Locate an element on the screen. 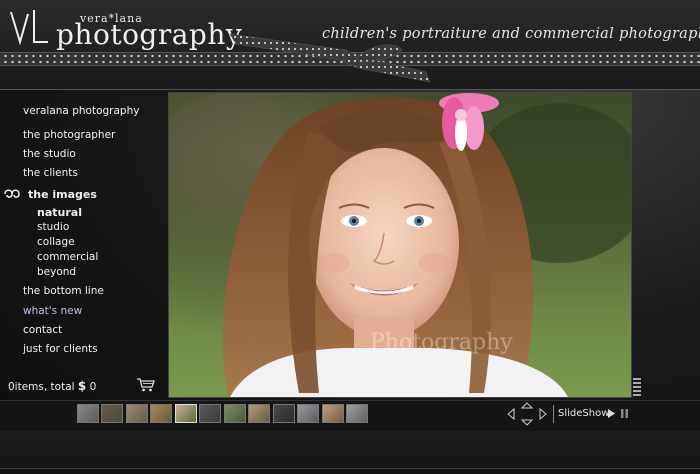 This screenshot has width=700, height=474. cart-summary: 0items, total $ 0 is located at coordinates (52, 386).